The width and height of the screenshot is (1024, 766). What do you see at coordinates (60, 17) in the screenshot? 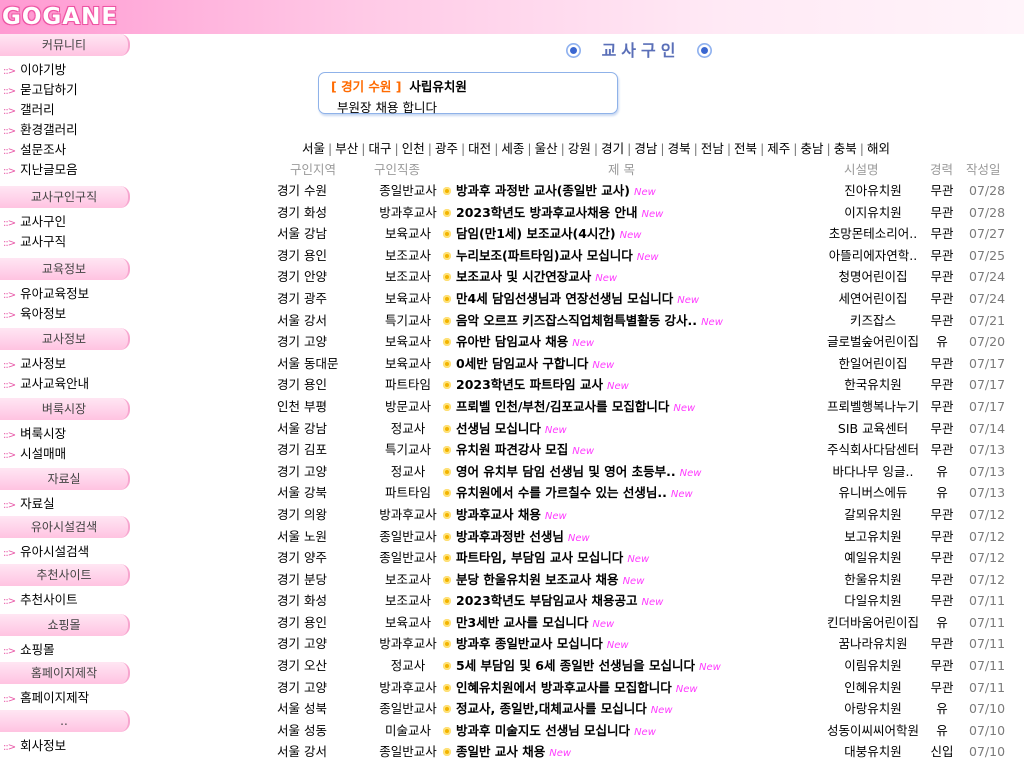
I see `site-logo: GOGANE` at bounding box center [60, 17].